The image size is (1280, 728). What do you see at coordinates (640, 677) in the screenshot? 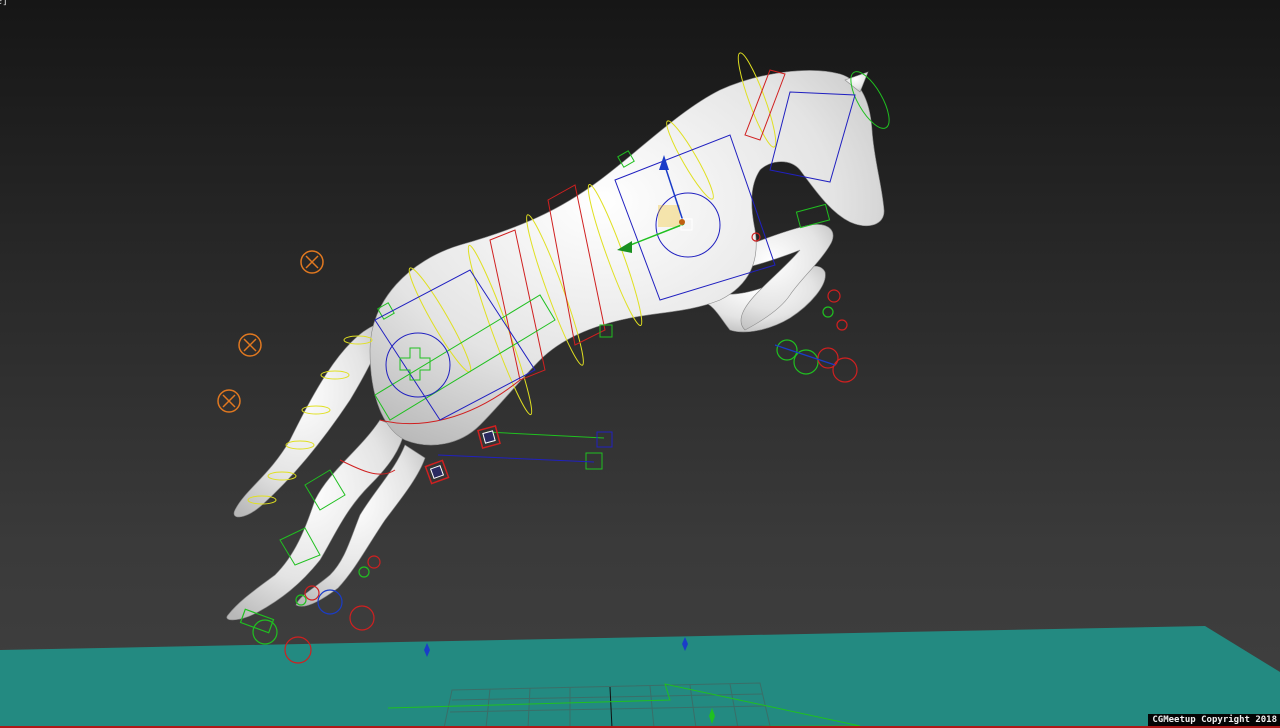
I see `ground-shadow` at bounding box center [640, 677].